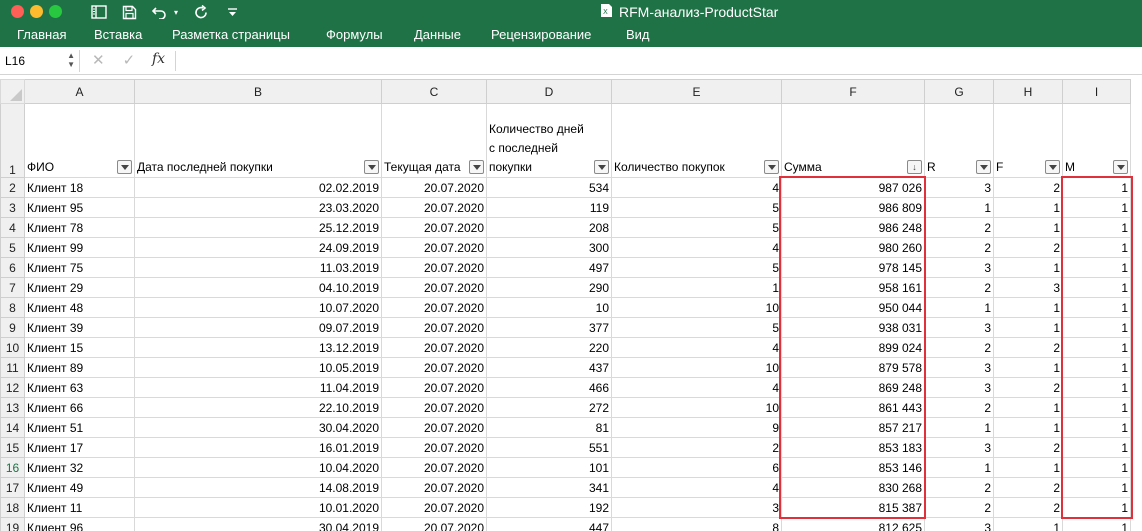  What do you see at coordinates (638, 34) in the screenshot?
I see `tab-view: Вид` at bounding box center [638, 34].